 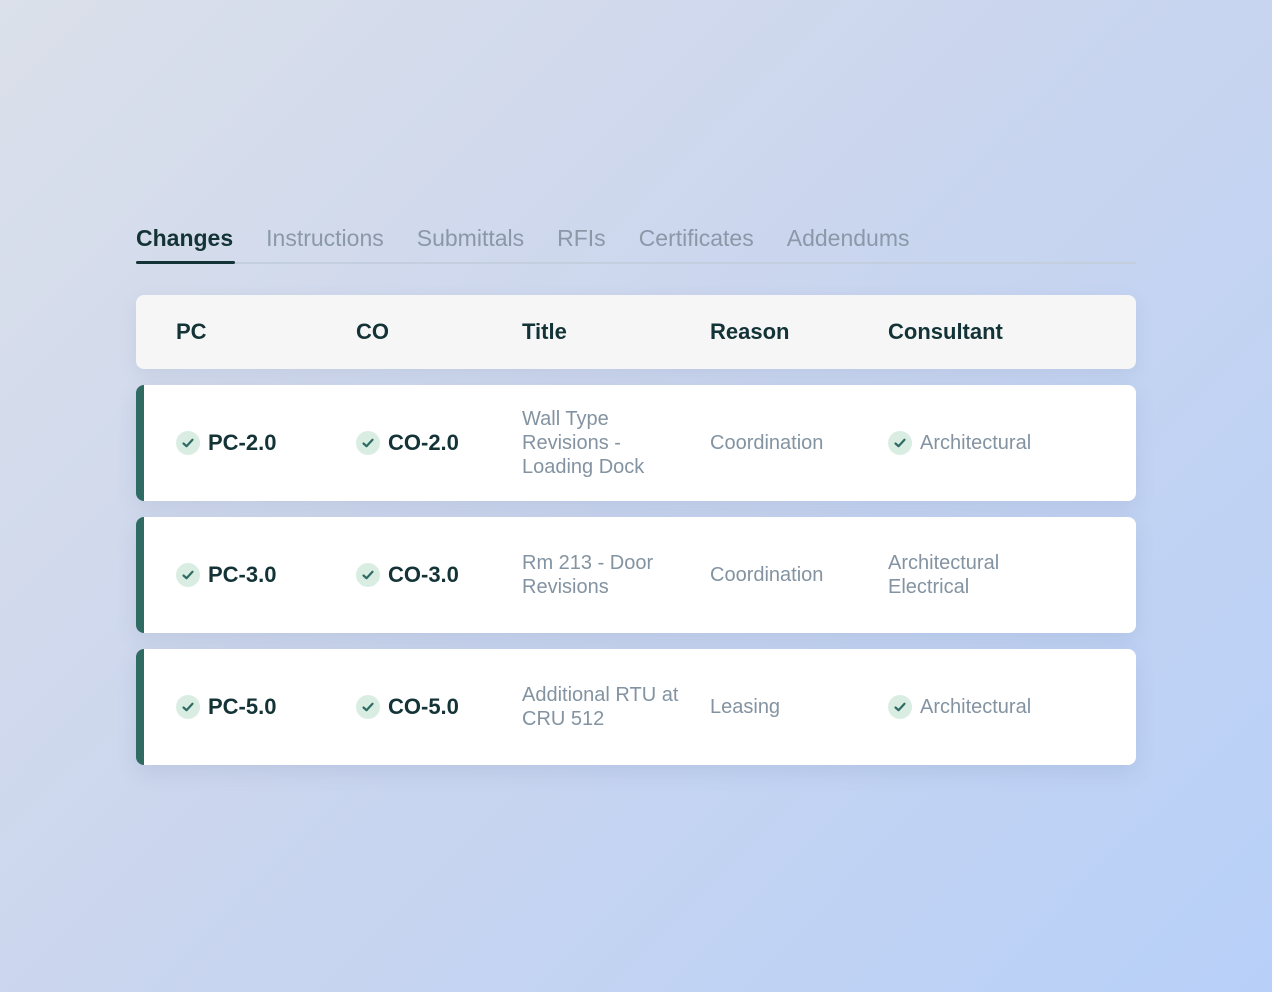 I want to click on consultant-cell: Architectural Electrical, so click(x=998, y=575).